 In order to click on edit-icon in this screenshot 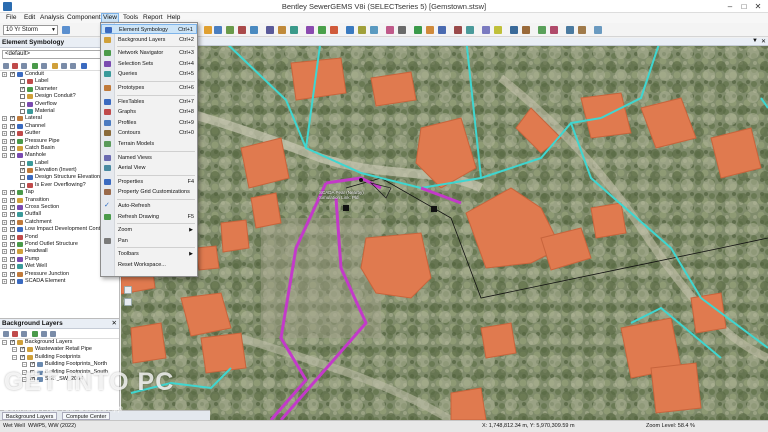, I will do `click(35, 66)`.